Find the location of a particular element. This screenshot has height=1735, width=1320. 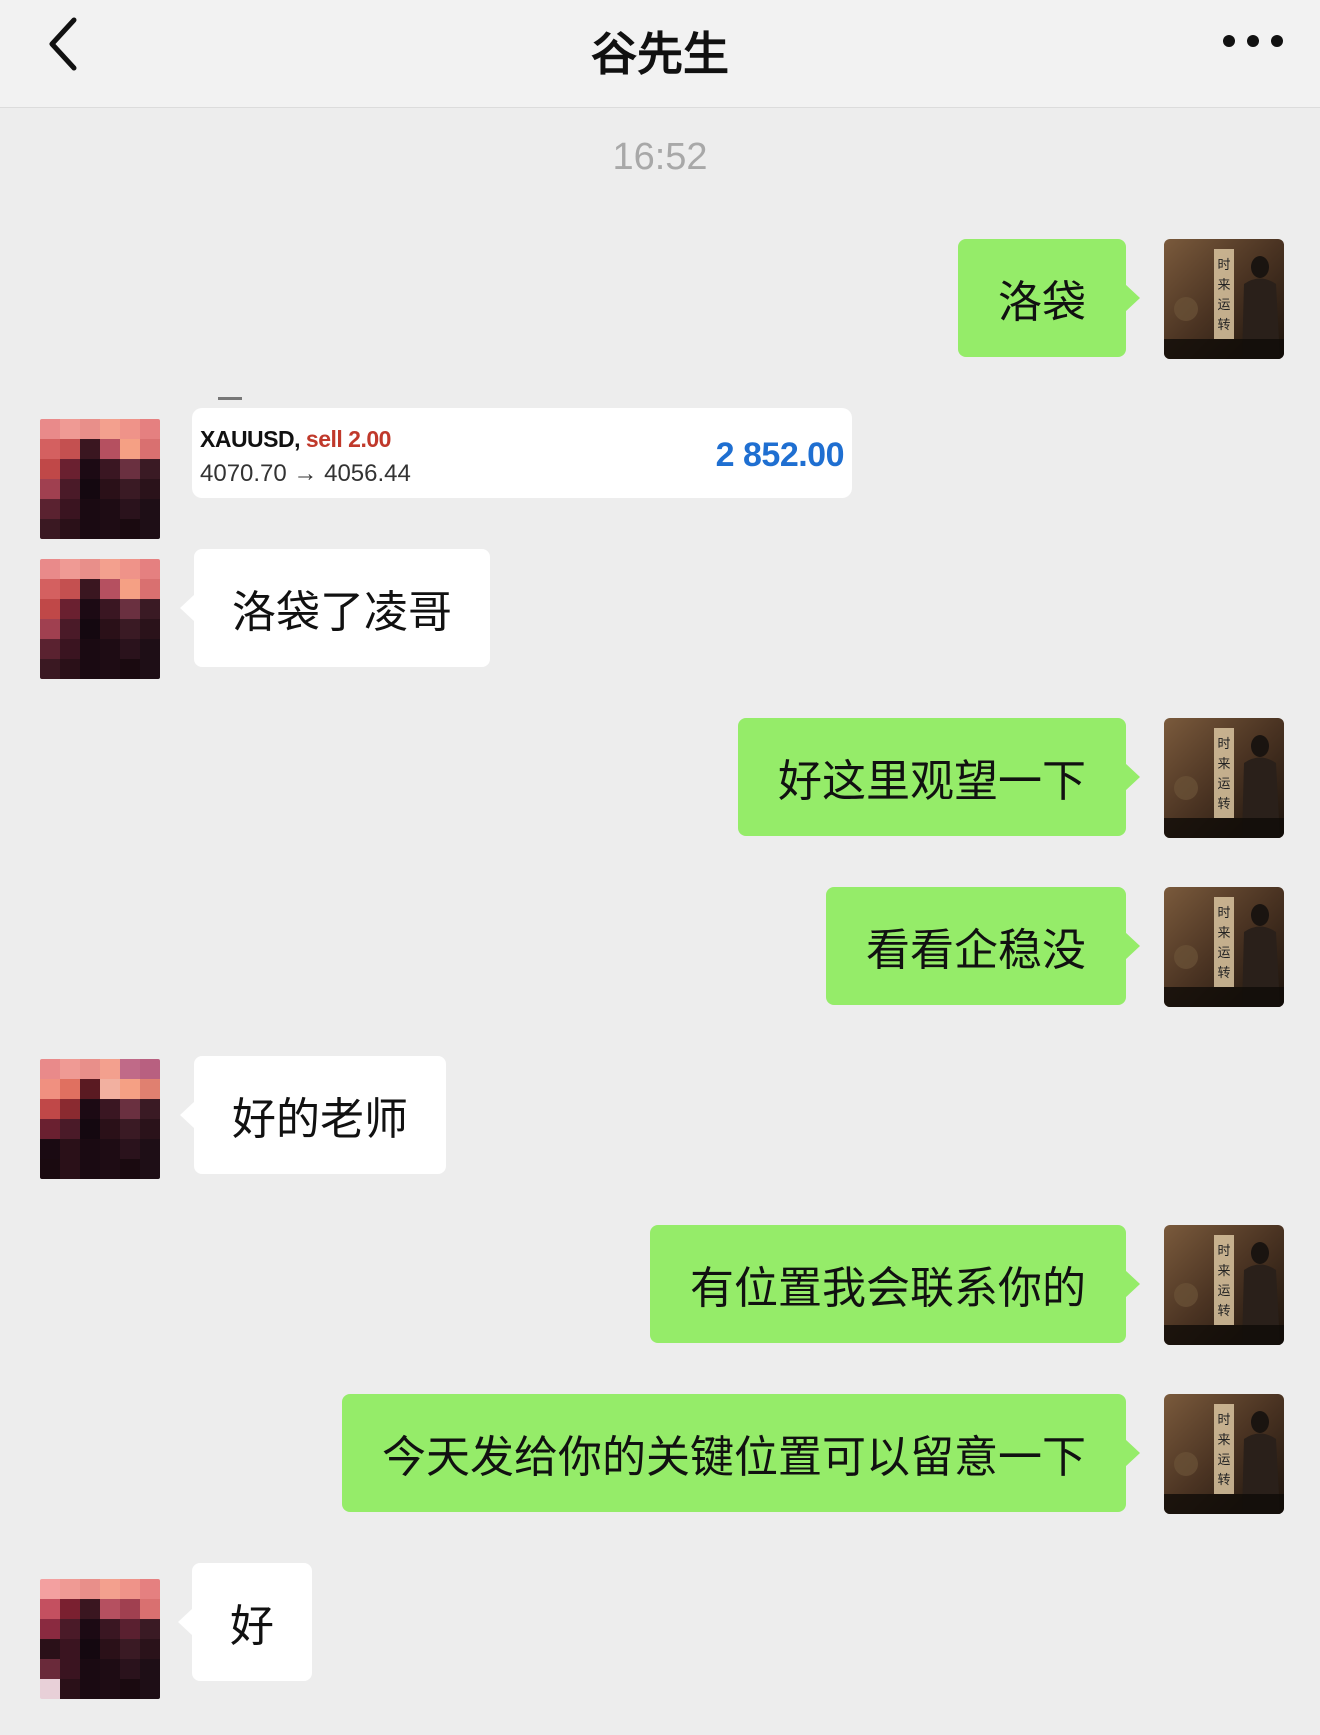

navigation-bar: 谷先生 is located at coordinates (660, 54).